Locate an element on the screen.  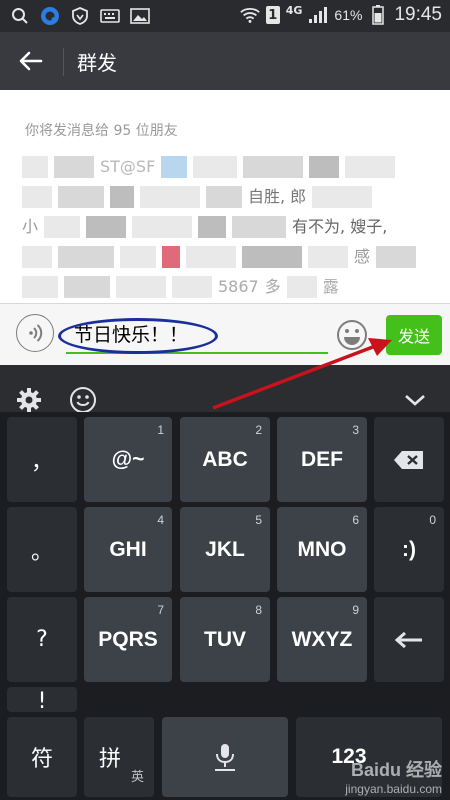
list-item: 自胜, 郎 is located at coordinates (197, 197).